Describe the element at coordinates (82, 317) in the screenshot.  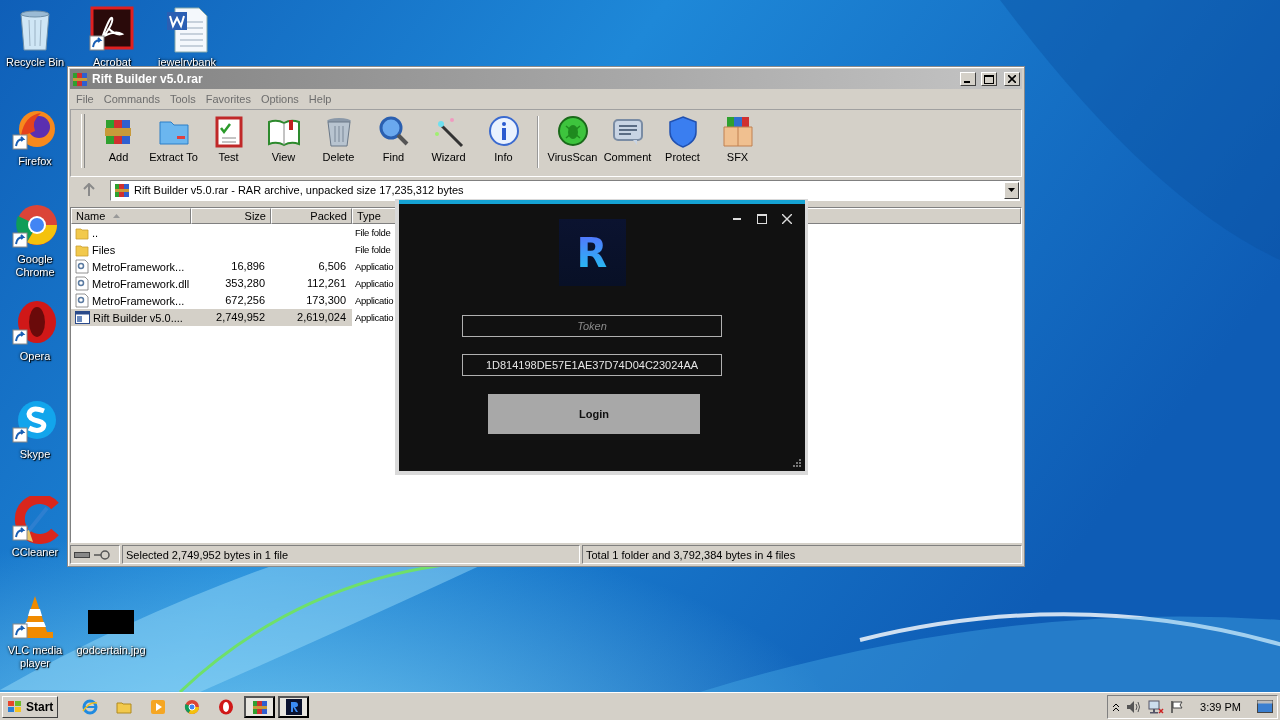
I see `program-window-icon` at that location.